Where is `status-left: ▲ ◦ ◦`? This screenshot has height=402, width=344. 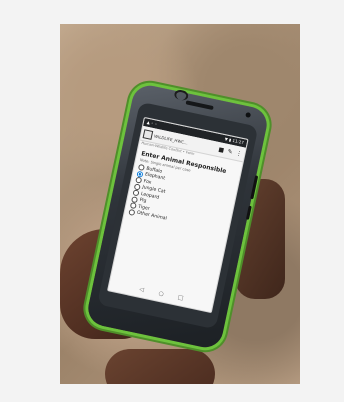 status-left: ▲ ◦ ◦ is located at coordinates (152, 123).